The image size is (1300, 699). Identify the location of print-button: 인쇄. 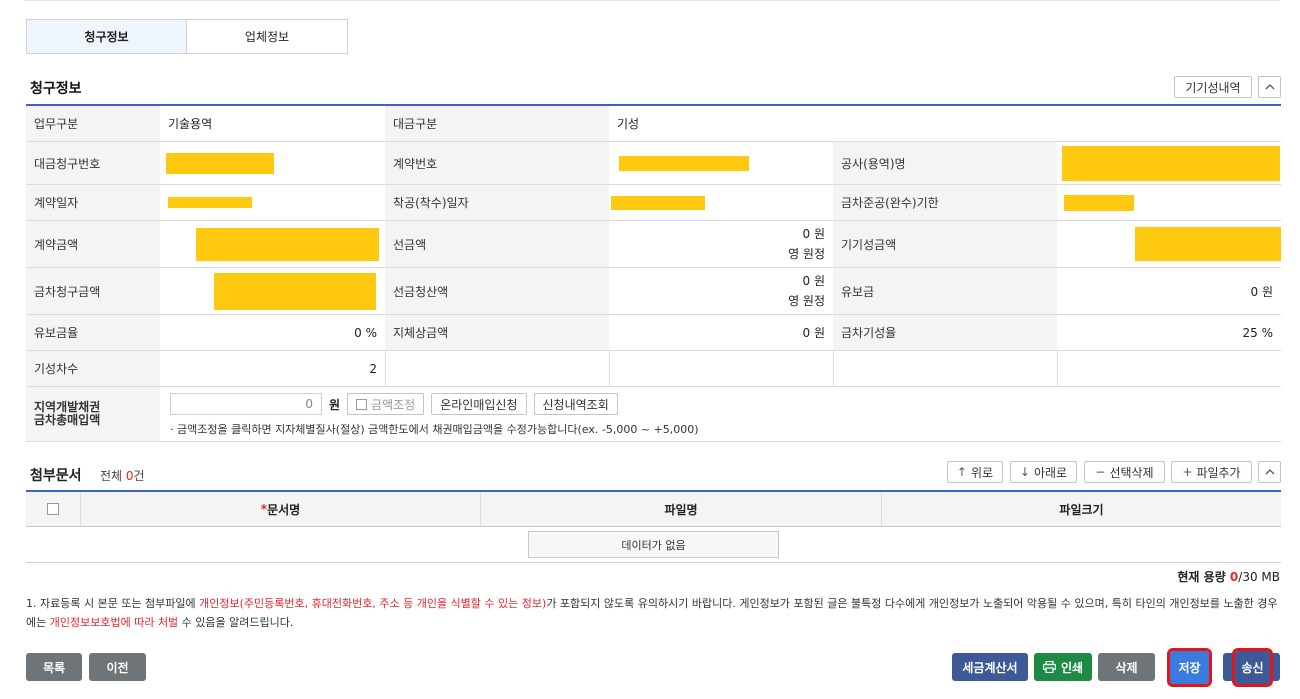
(1063, 667).